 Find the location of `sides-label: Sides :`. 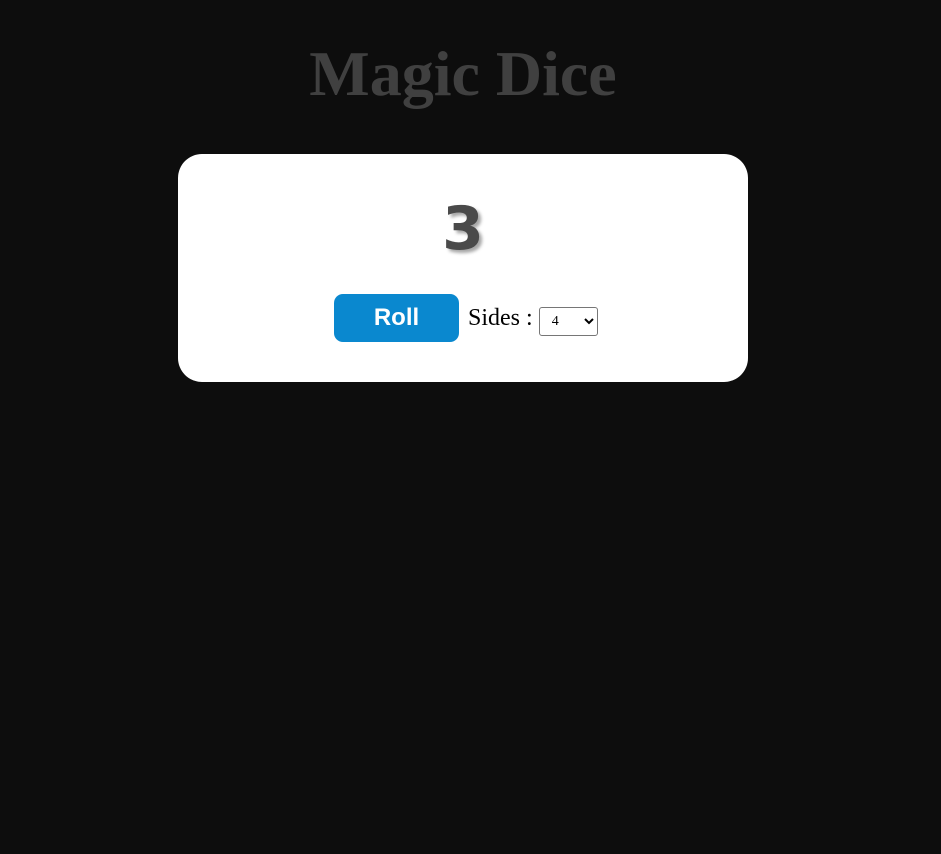

sides-label: Sides : is located at coordinates (500, 317).